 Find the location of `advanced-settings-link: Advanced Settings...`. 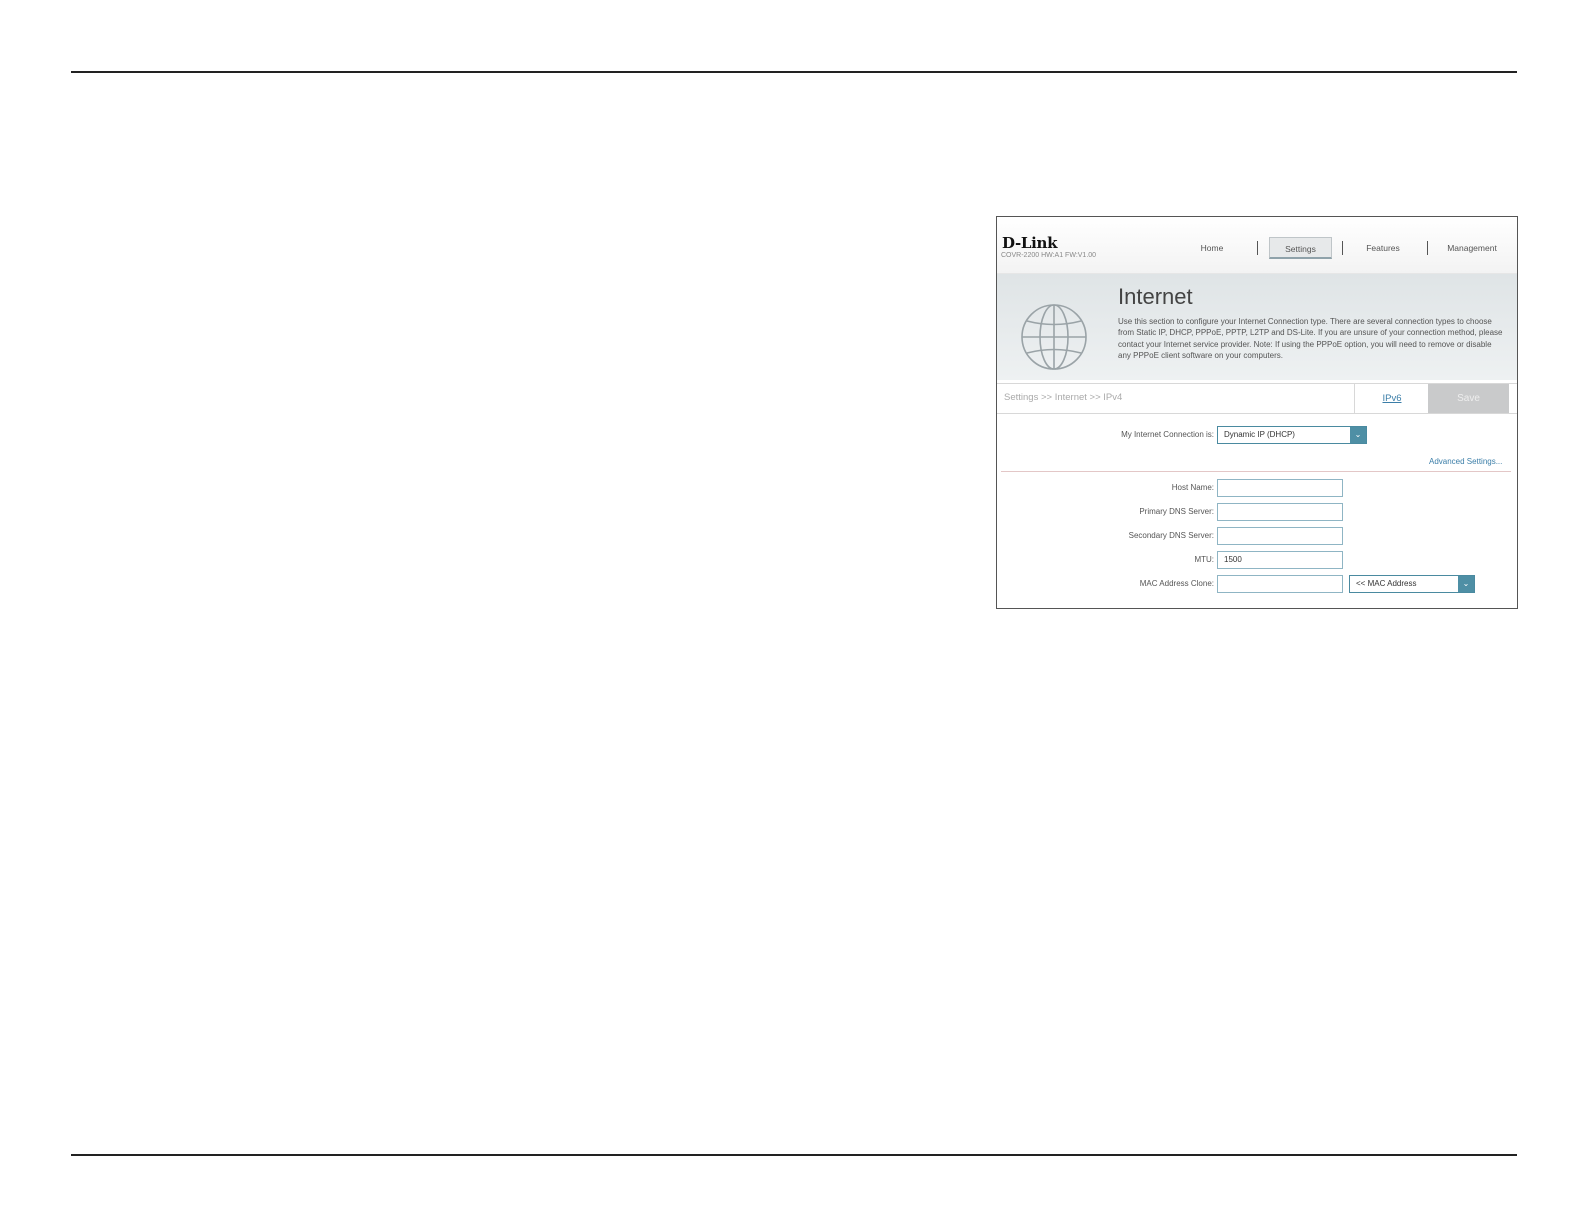

advanced-settings-link: Advanced Settings... is located at coordinates (1465, 461).